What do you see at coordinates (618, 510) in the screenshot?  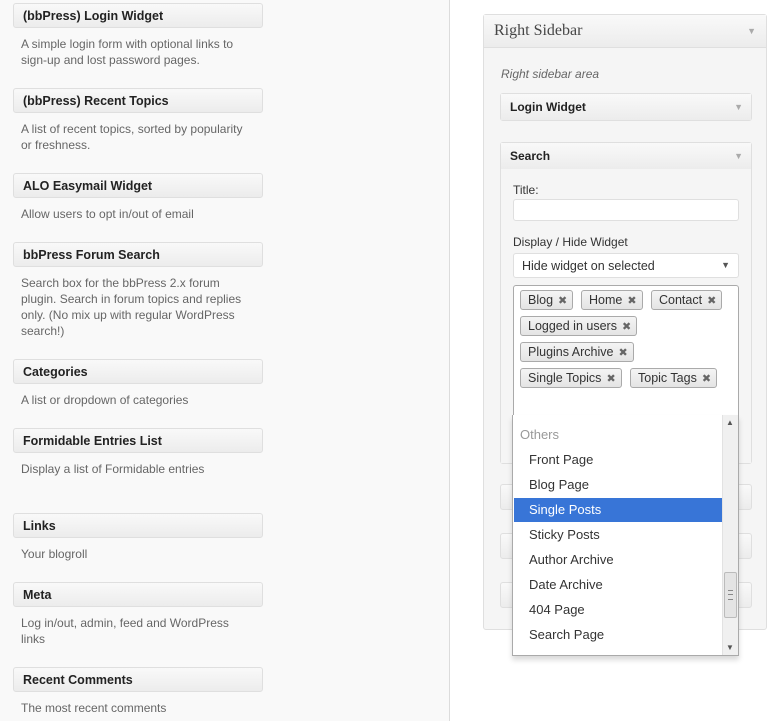 I see `dropdown-option-highlighted: Single Posts` at bounding box center [618, 510].